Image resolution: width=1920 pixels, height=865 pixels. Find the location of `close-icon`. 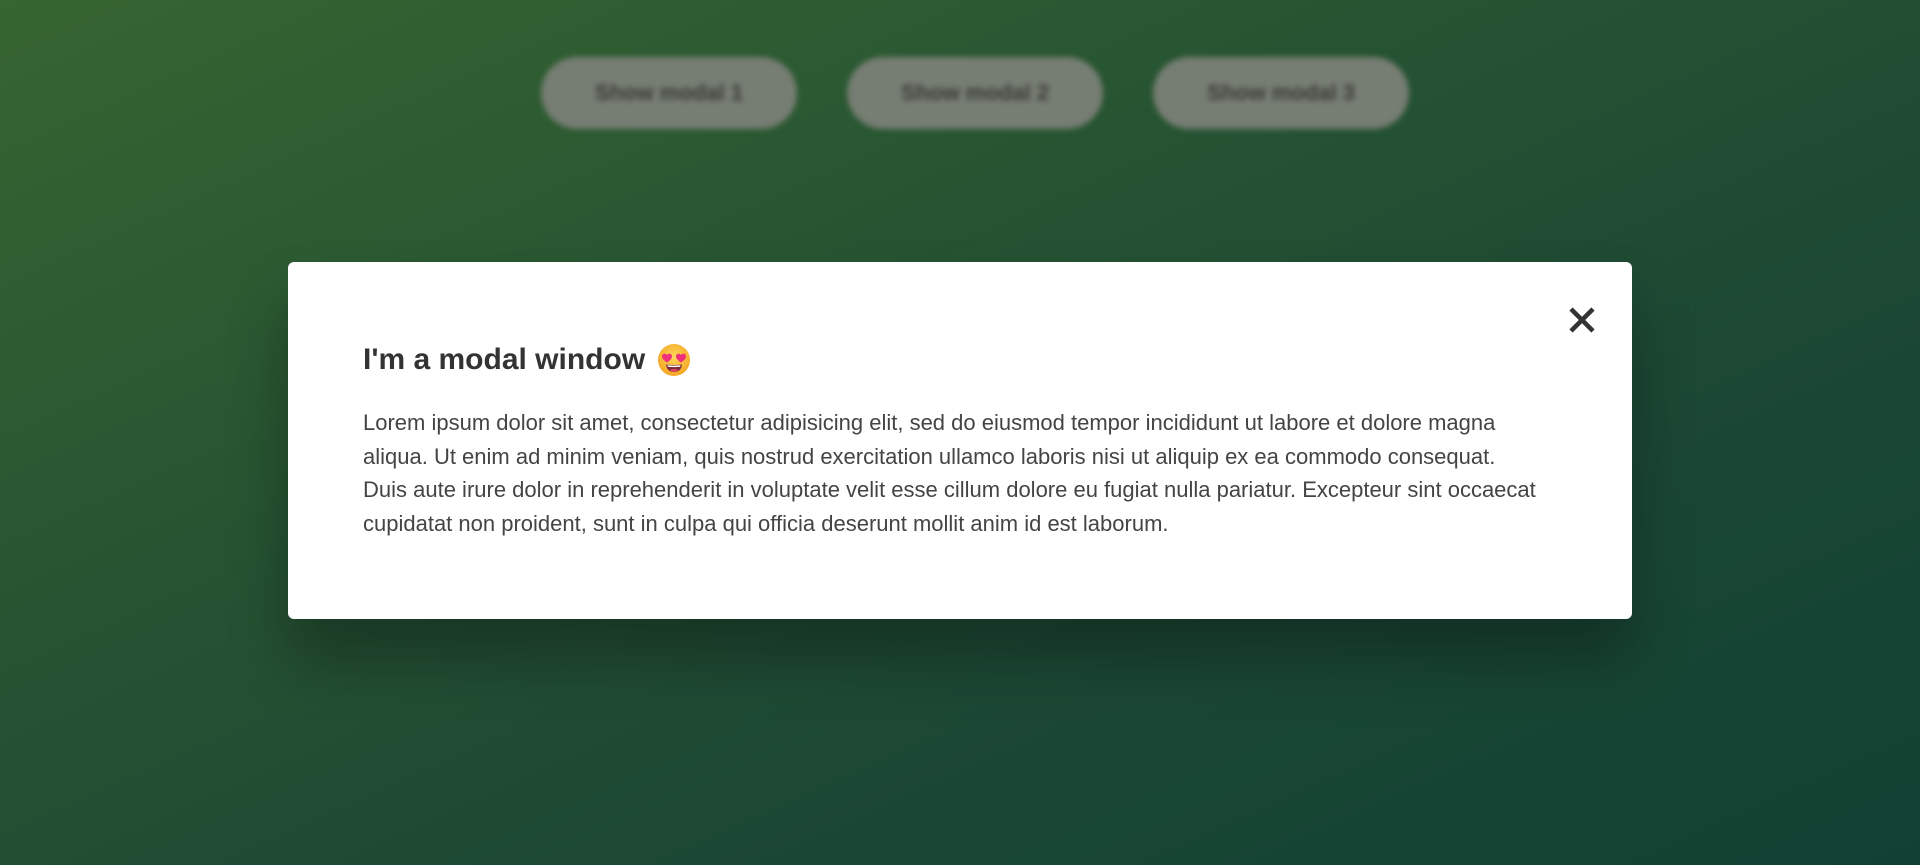

close-icon is located at coordinates (1582, 320).